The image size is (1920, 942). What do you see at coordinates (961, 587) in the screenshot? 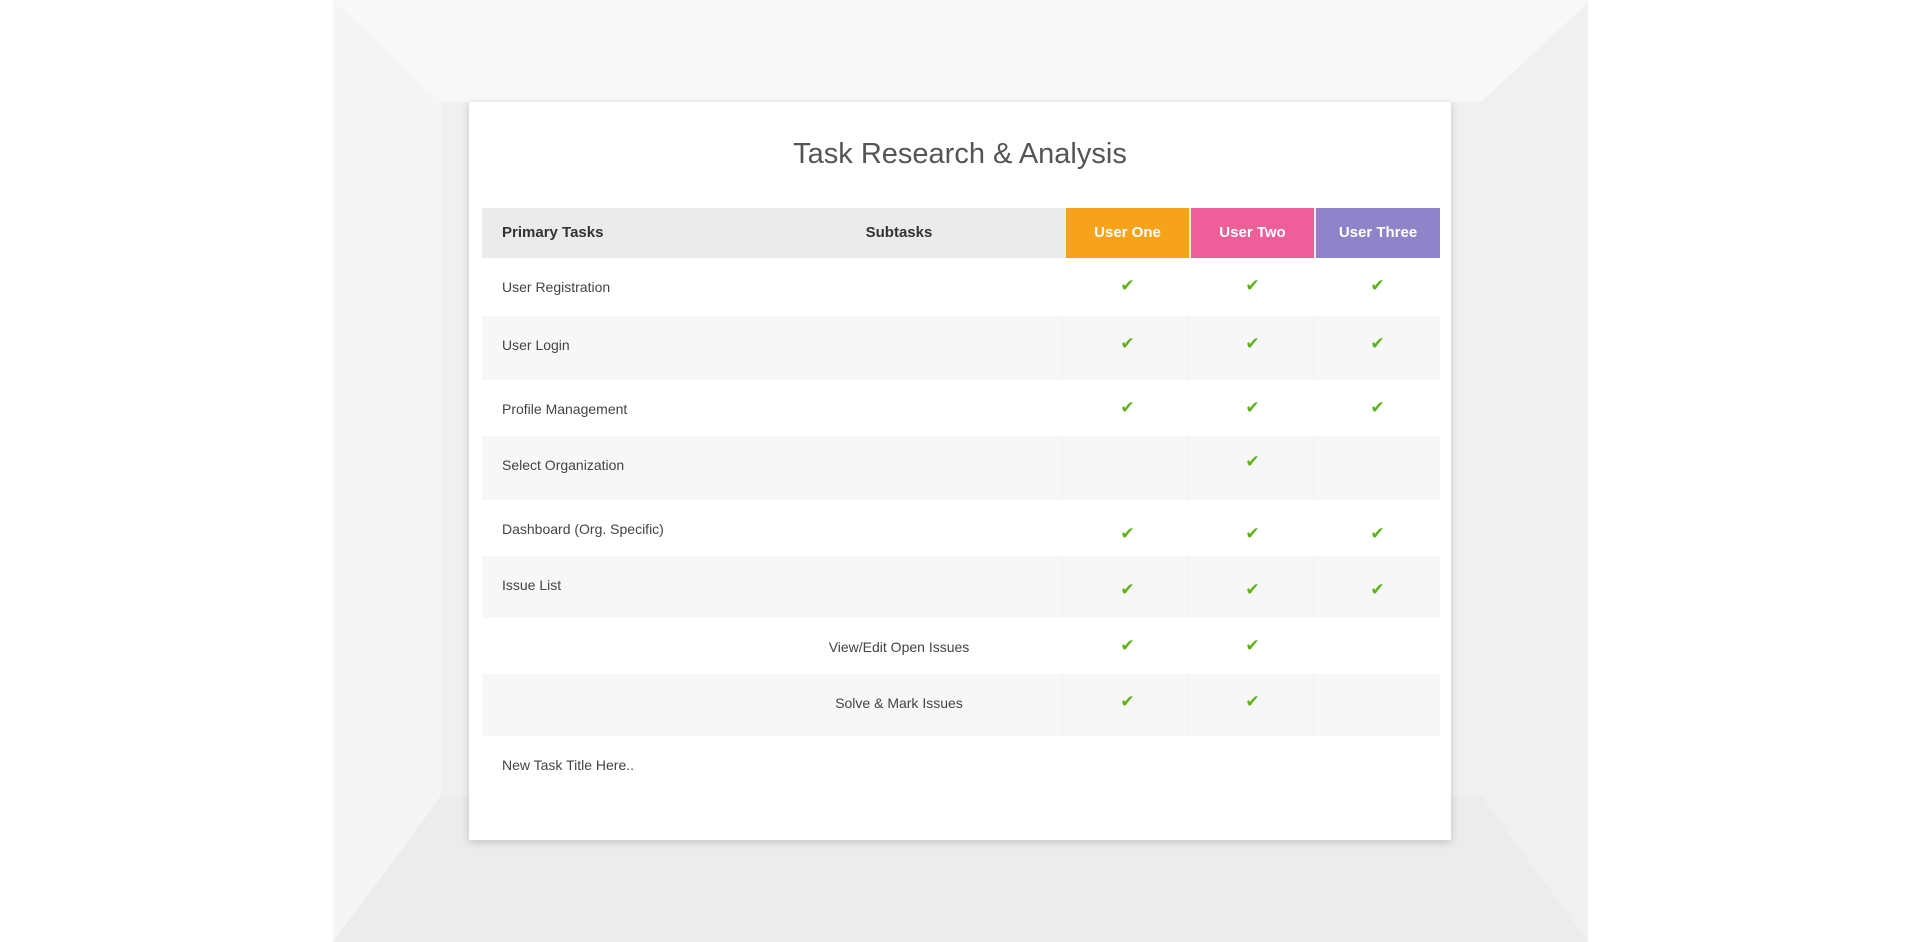
I see `table-row: Issue List ✔ ✔ ✔` at bounding box center [961, 587].